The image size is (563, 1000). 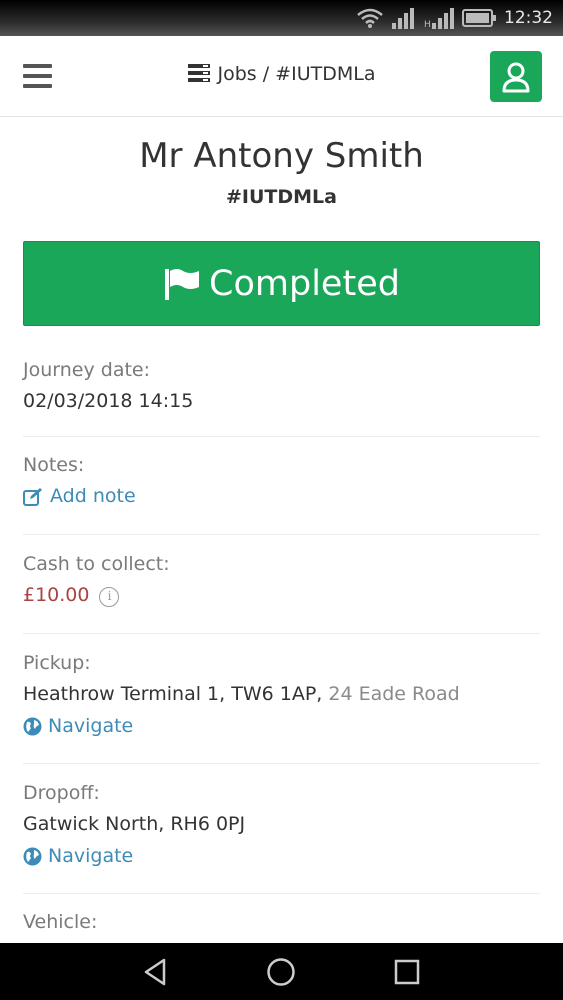 I want to click on dropoff-field: Dropoff: Gatwick North, RH6 0PJ Navigate, so click(x=281, y=838).